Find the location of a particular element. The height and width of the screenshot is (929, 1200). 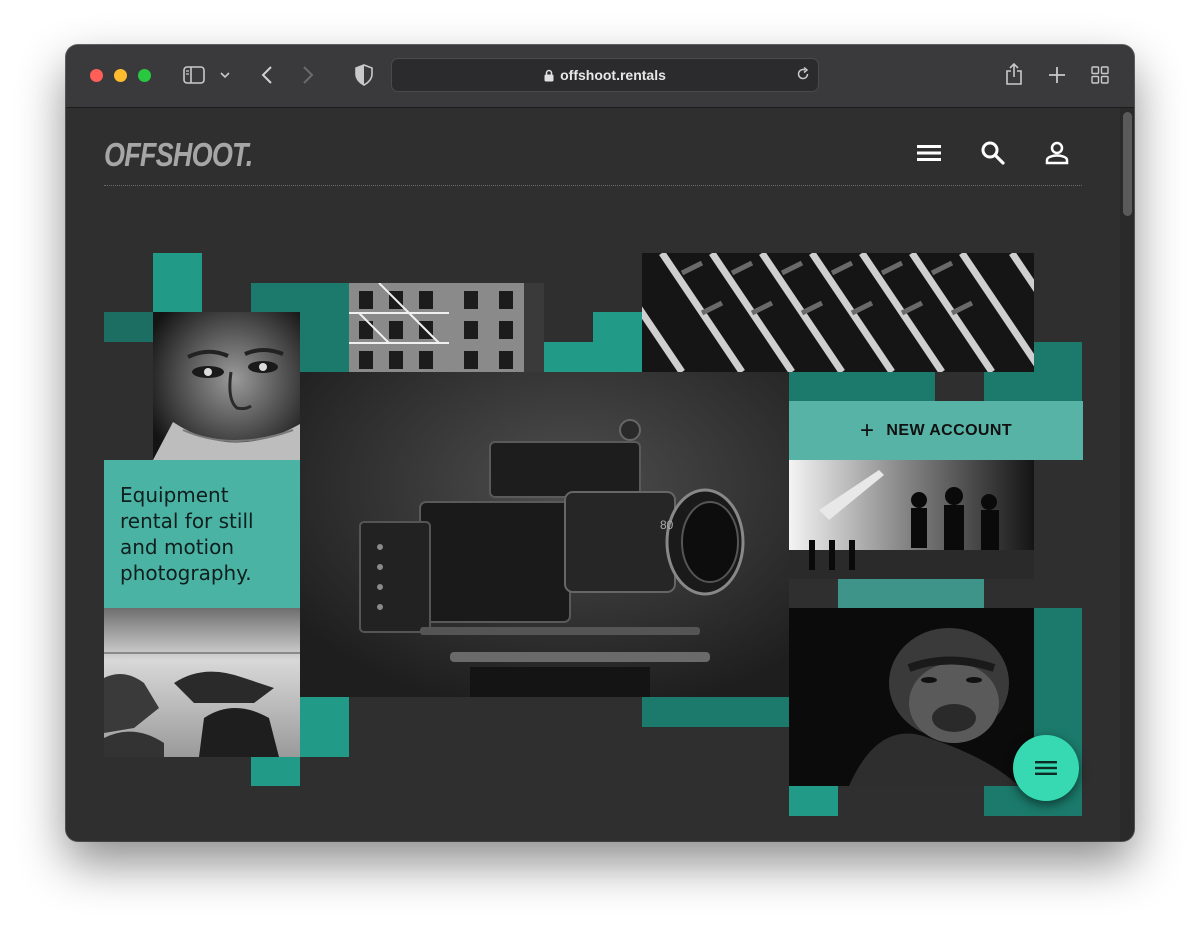

photo-fire-escape-building is located at coordinates (446, 327).